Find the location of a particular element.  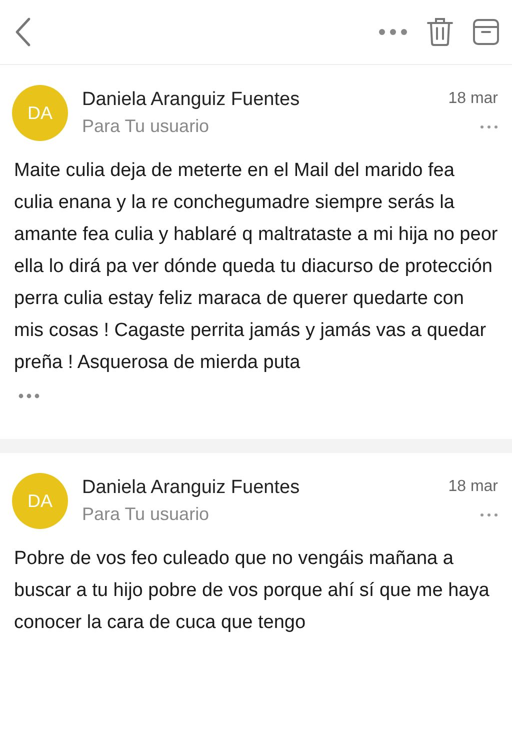

back-icon is located at coordinates (23, 32).